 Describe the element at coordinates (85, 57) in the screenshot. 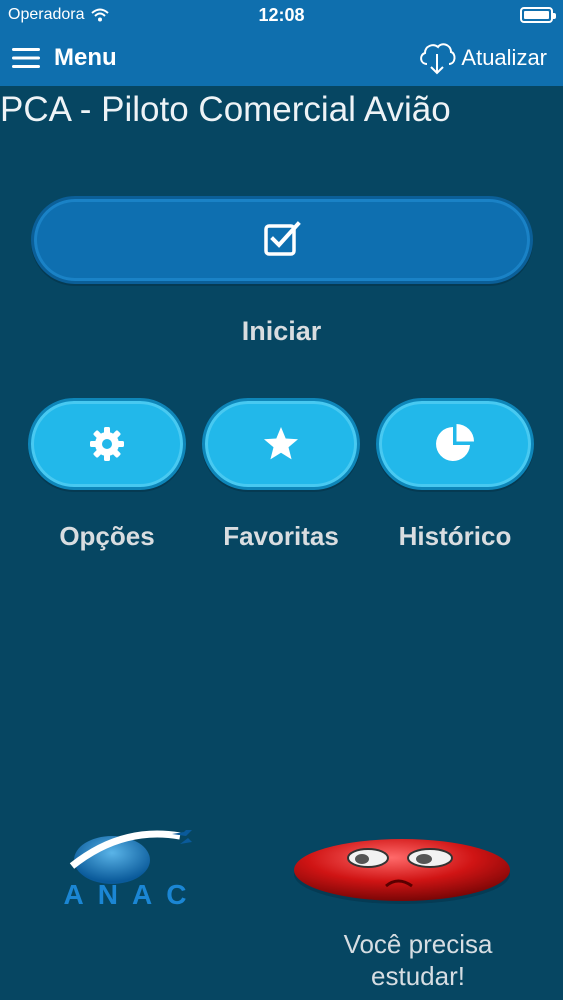

I see `menu-label: Menu` at that location.